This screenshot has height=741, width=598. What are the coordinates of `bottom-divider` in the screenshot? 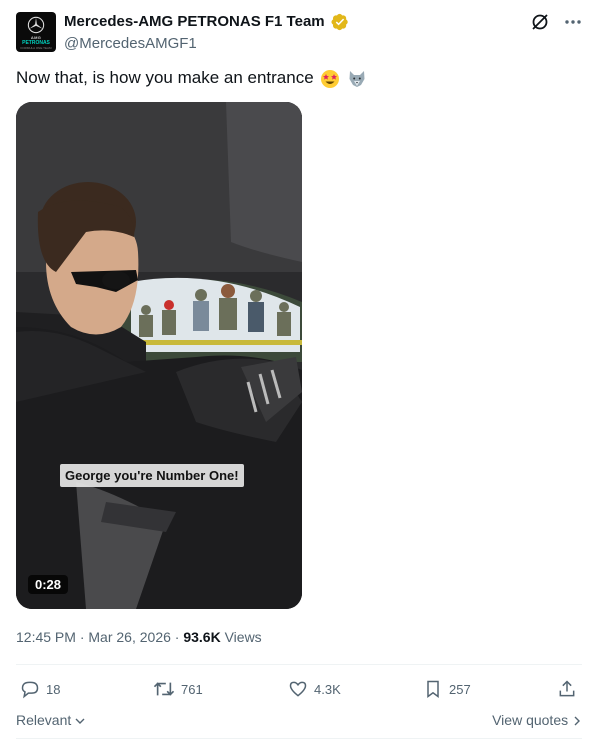 It's located at (299, 738).